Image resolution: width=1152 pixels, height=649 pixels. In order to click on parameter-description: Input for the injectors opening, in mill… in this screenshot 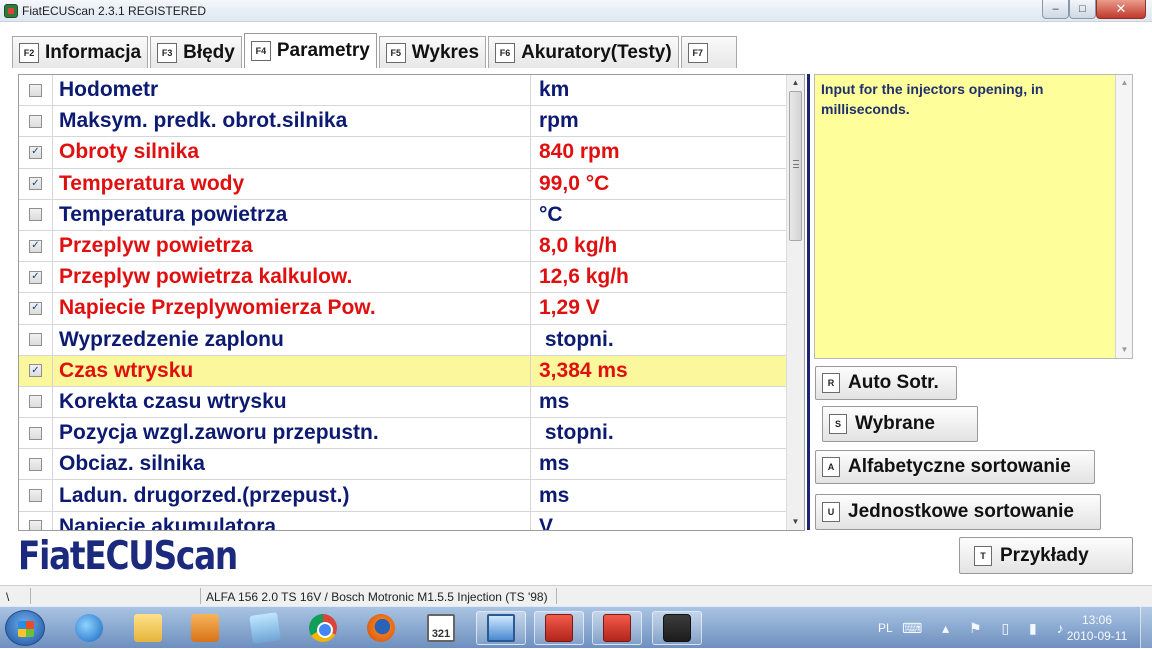, I will do `click(973, 216)`.